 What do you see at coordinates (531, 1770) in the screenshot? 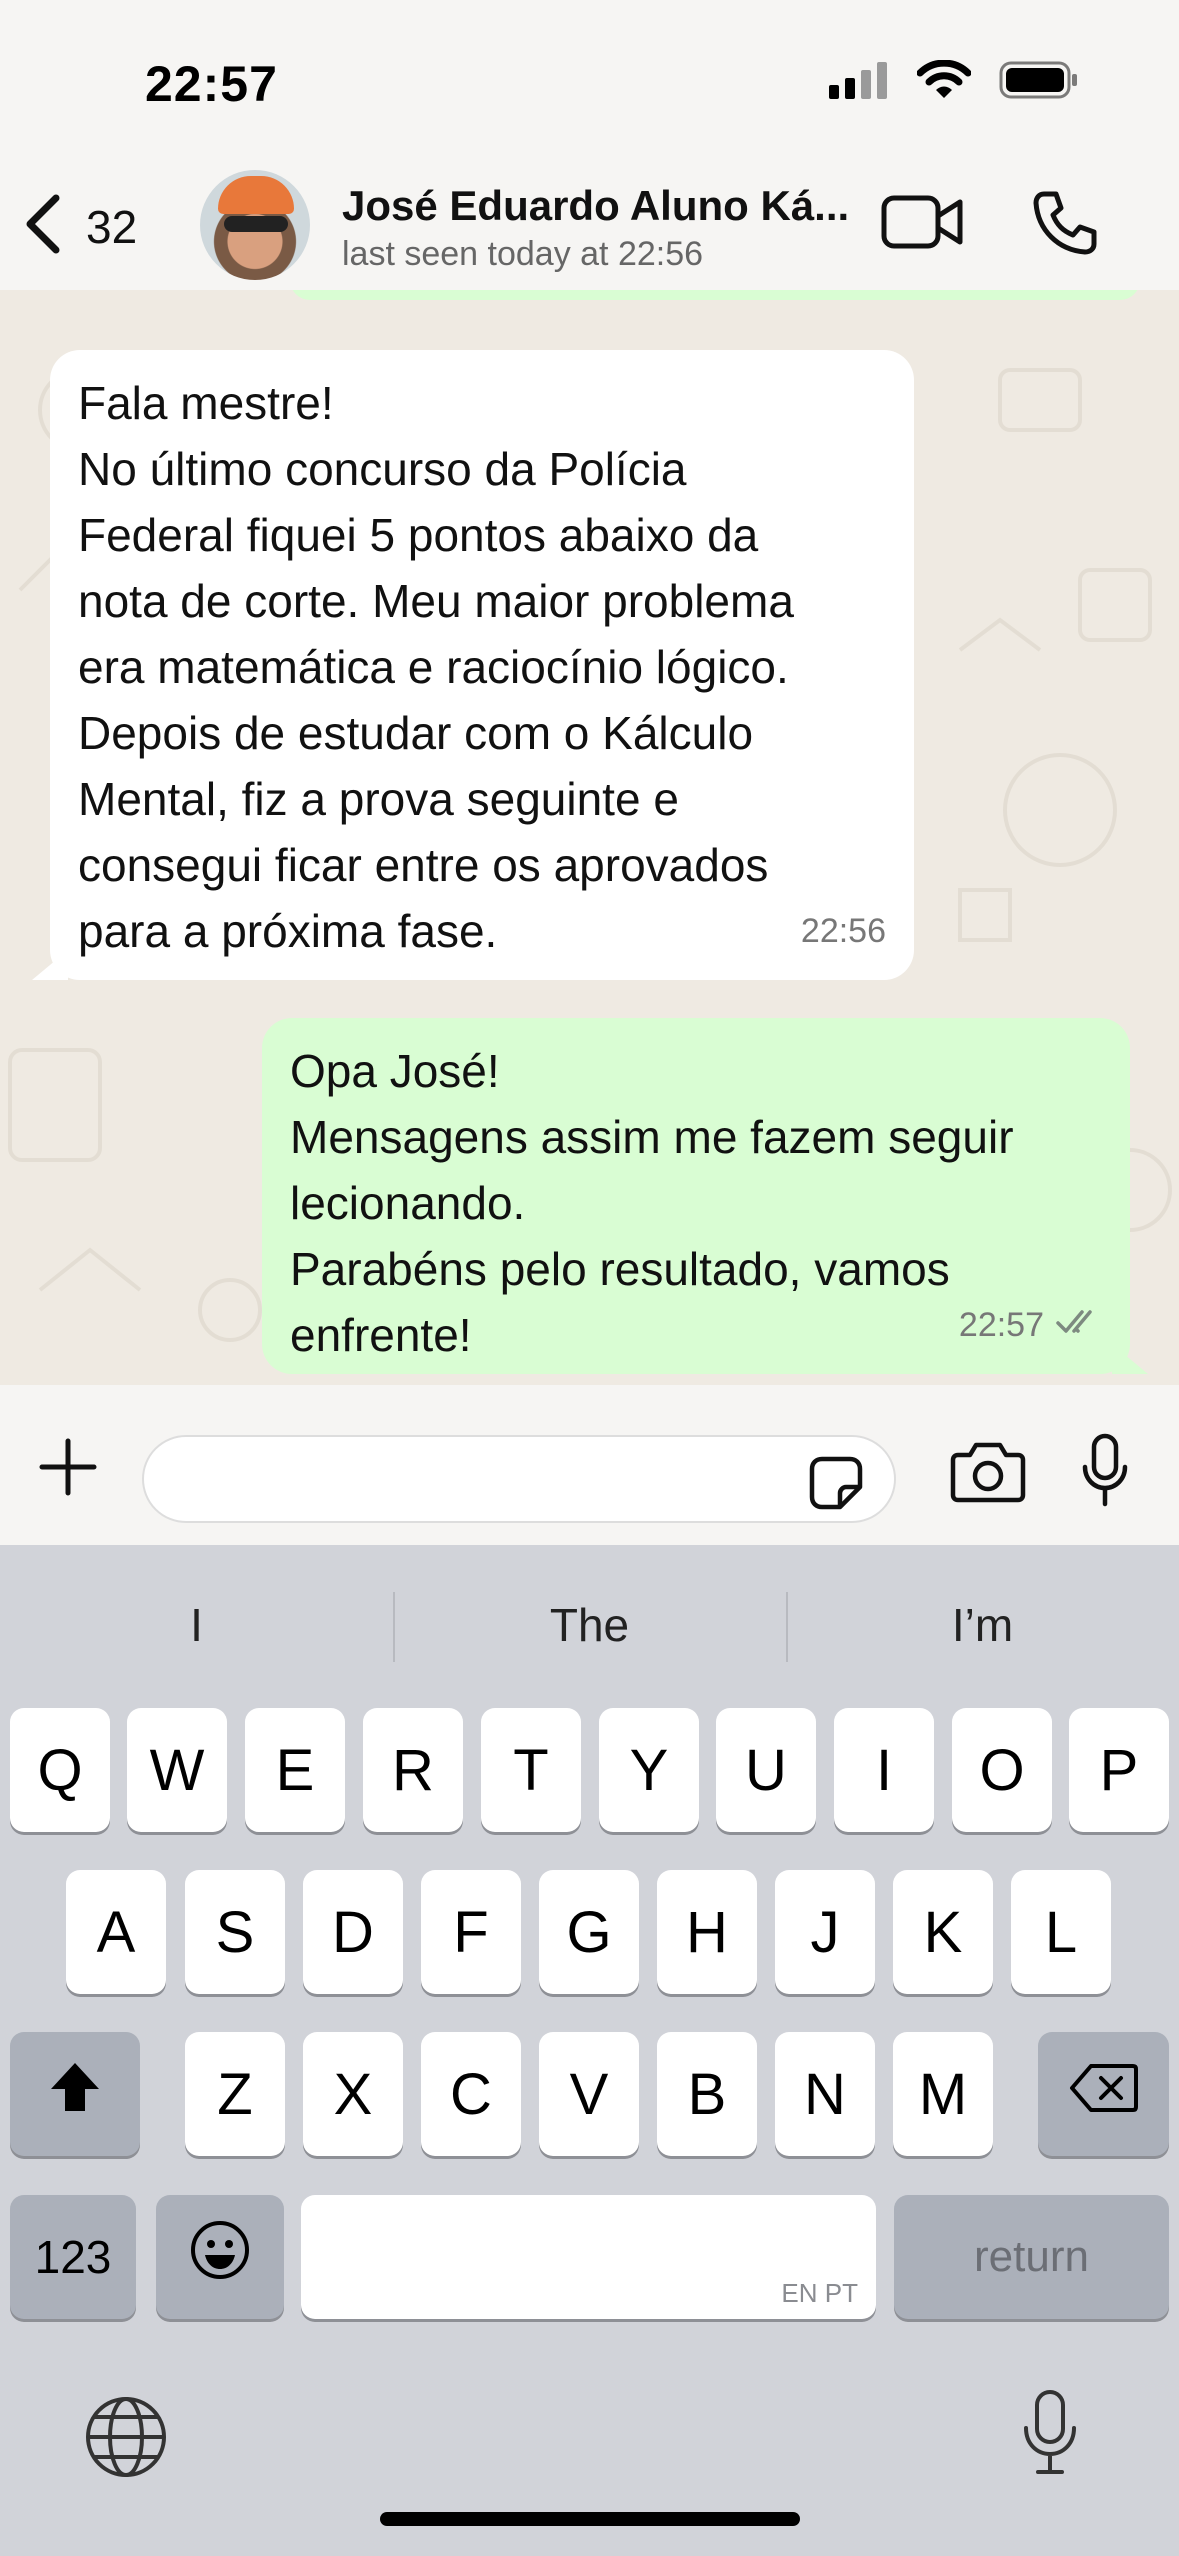
I see `key-t: T` at bounding box center [531, 1770].